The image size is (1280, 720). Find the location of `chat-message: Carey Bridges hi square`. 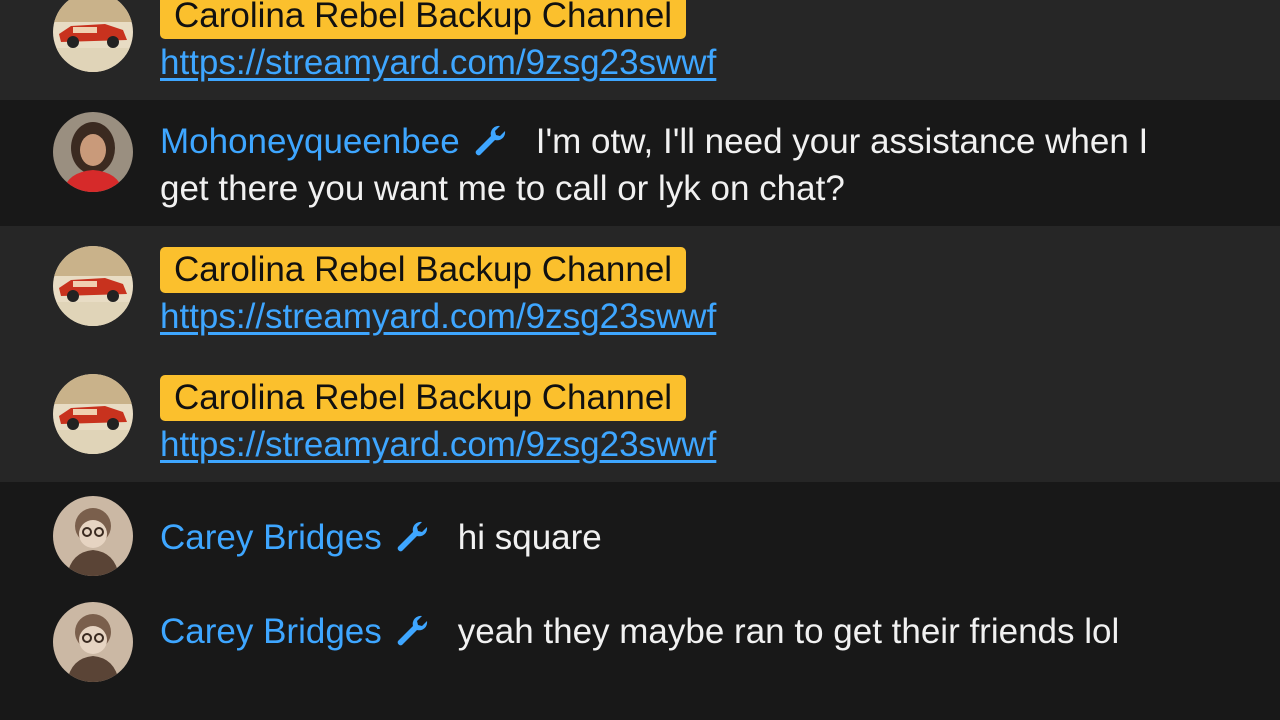

chat-message: Carey Bridges hi square is located at coordinates (640, 535).